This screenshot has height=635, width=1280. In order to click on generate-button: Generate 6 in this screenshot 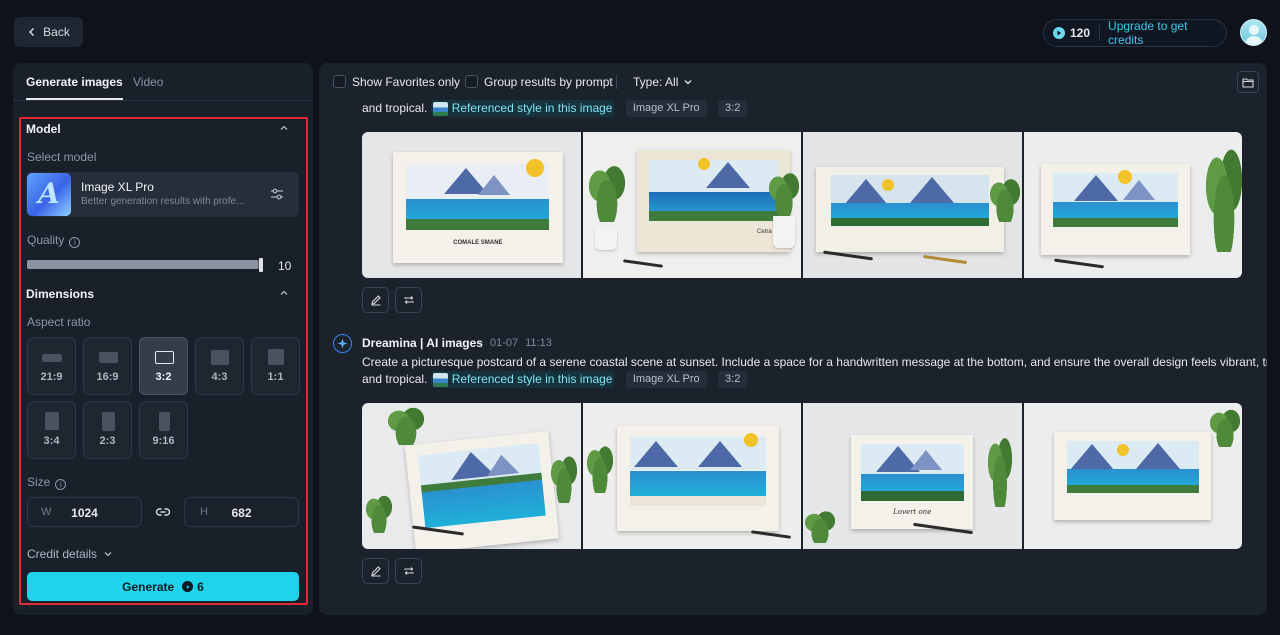, I will do `click(163, 586)`.